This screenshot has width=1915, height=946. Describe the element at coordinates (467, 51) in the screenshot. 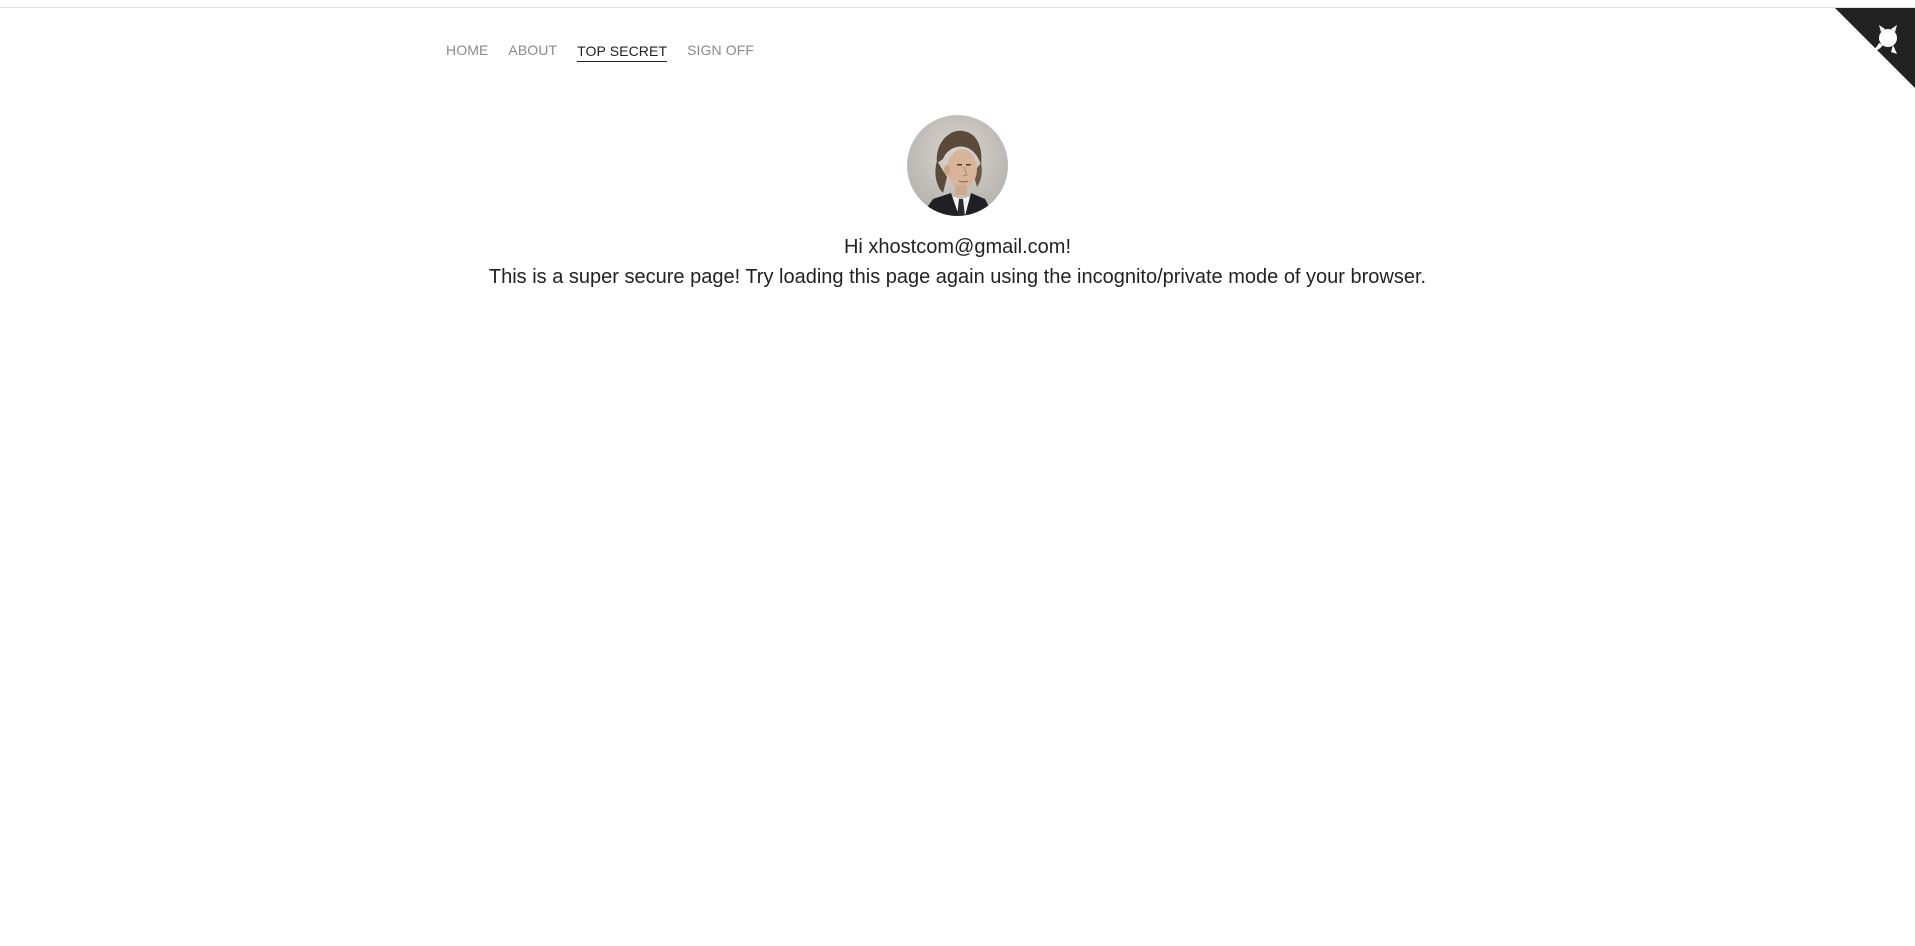

I see `nav-home: HOME` at that location.